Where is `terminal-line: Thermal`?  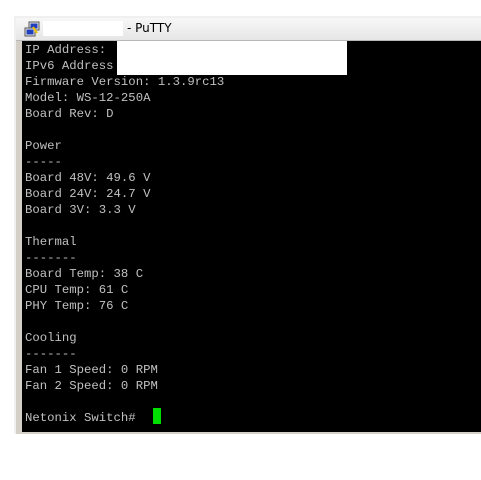 terminal-line: Thermal is located at coordinates (51, 242).